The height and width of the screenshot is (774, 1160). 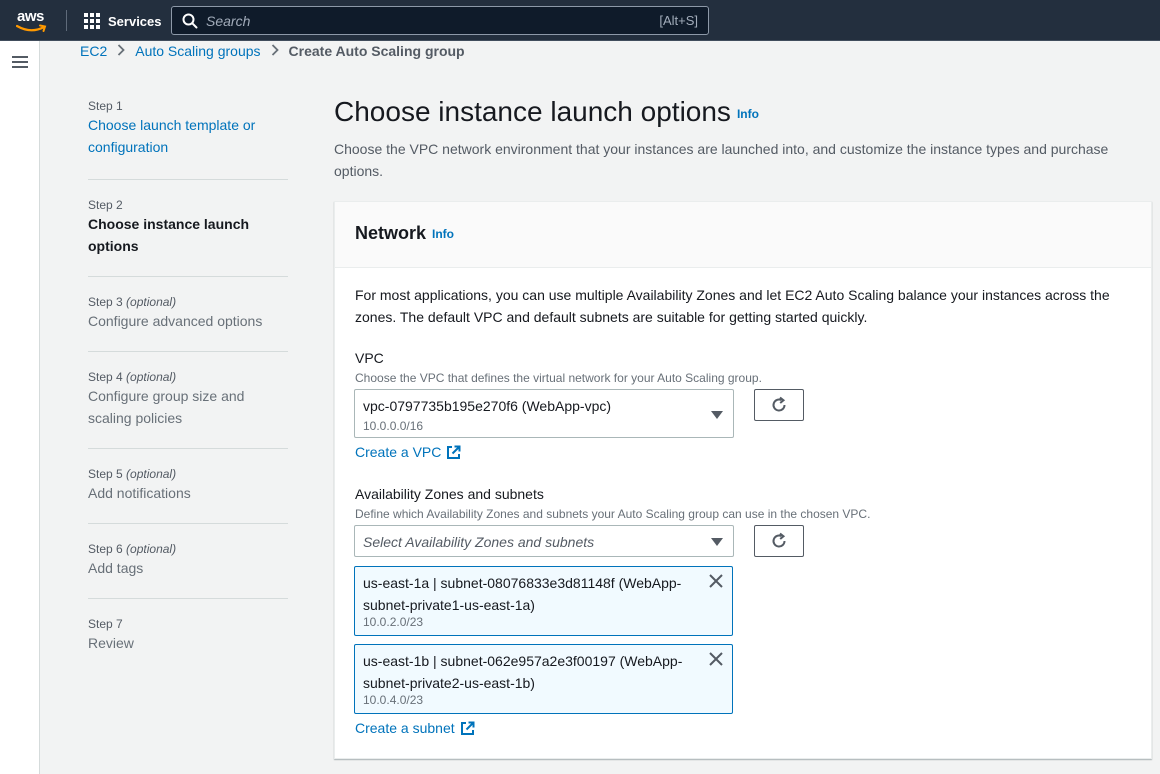 I want to click on page-title-text: Choose instance launch options, so click(x=532, y=111).